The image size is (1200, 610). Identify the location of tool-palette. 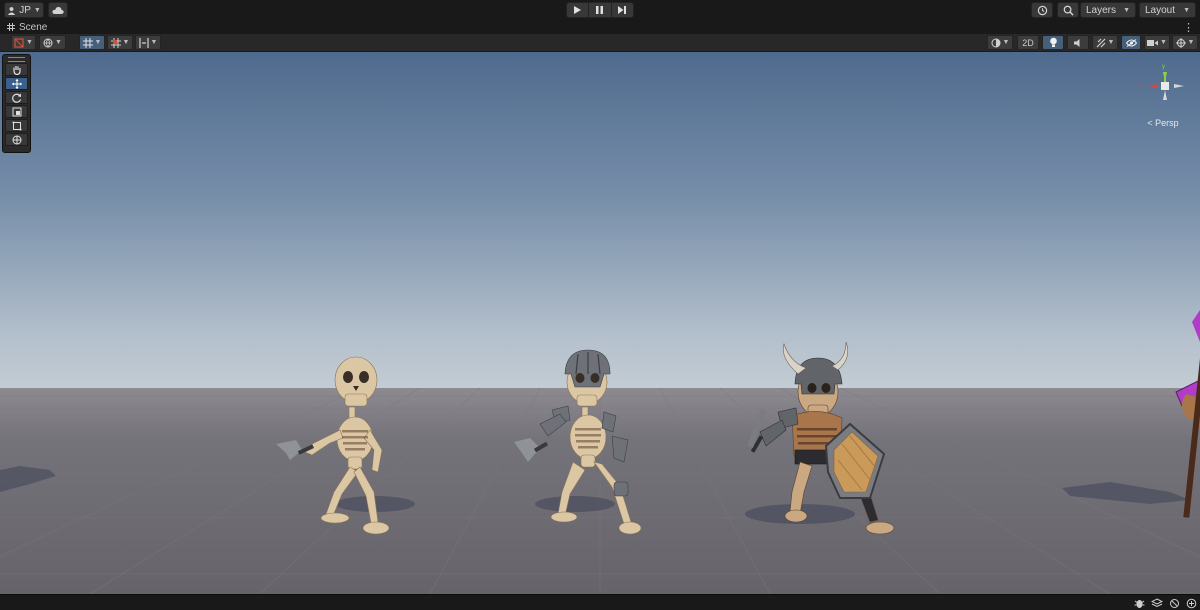
(16, 103).